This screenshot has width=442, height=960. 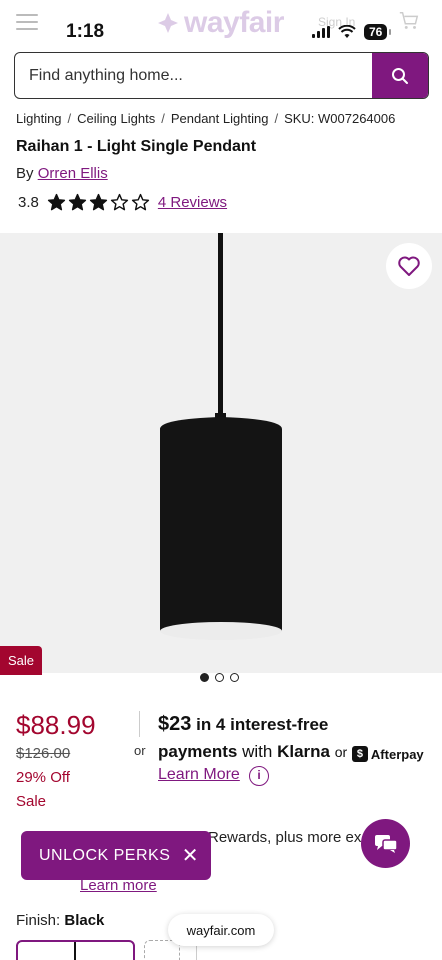 I want to click on favorite-button, so click(x=409, y=266).